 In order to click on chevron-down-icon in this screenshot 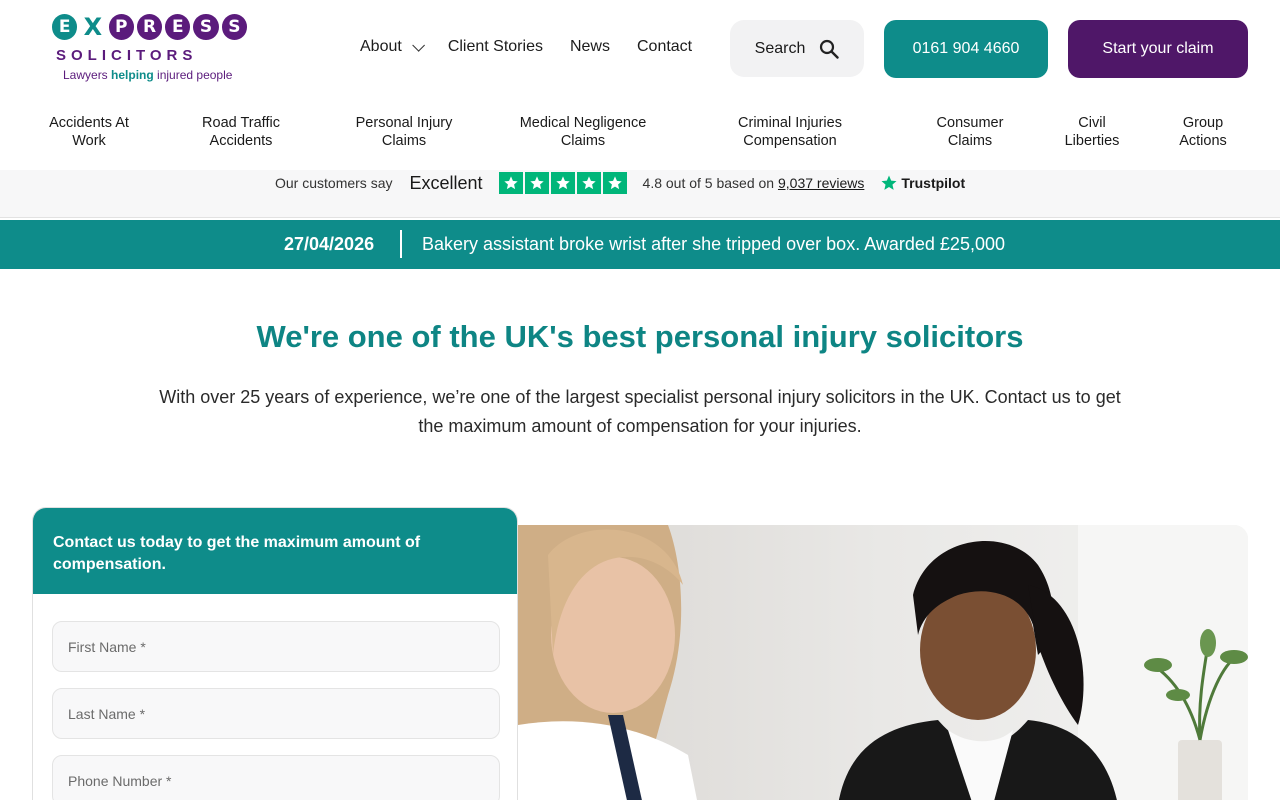, I will do `click(418, 45)`.